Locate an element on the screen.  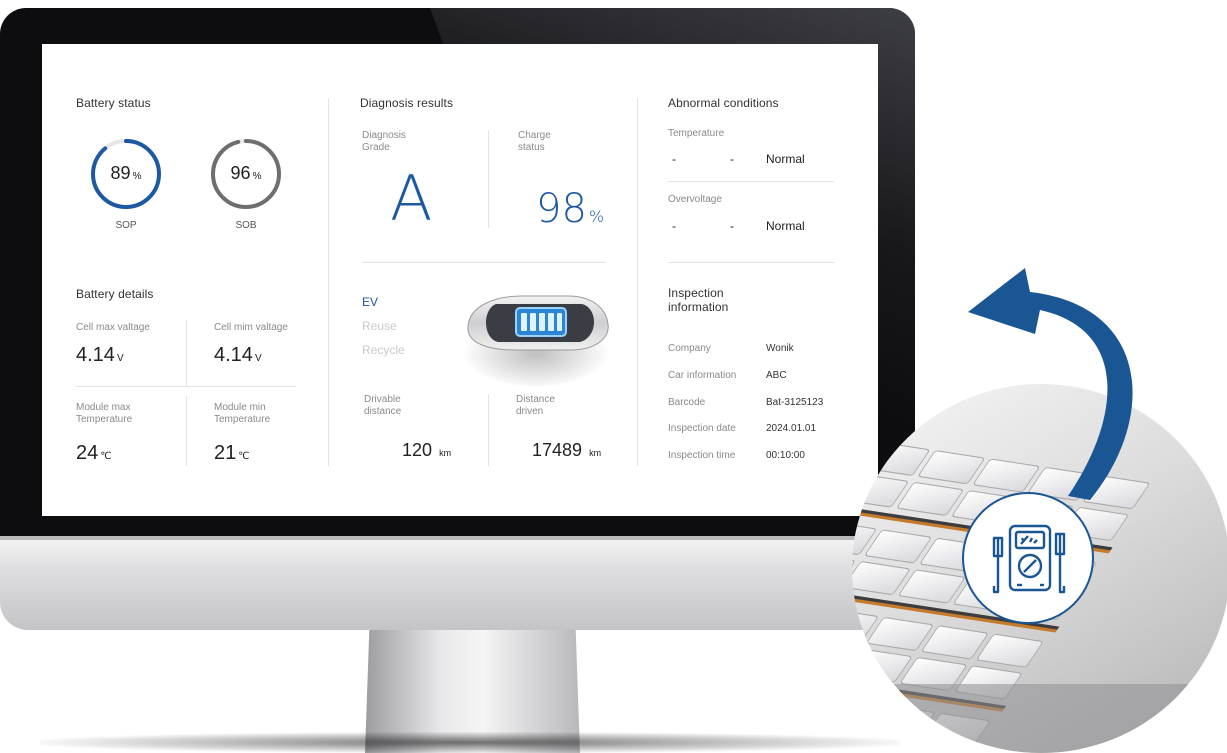
curved-arrow-icon is located at coordinates (1050, 384).